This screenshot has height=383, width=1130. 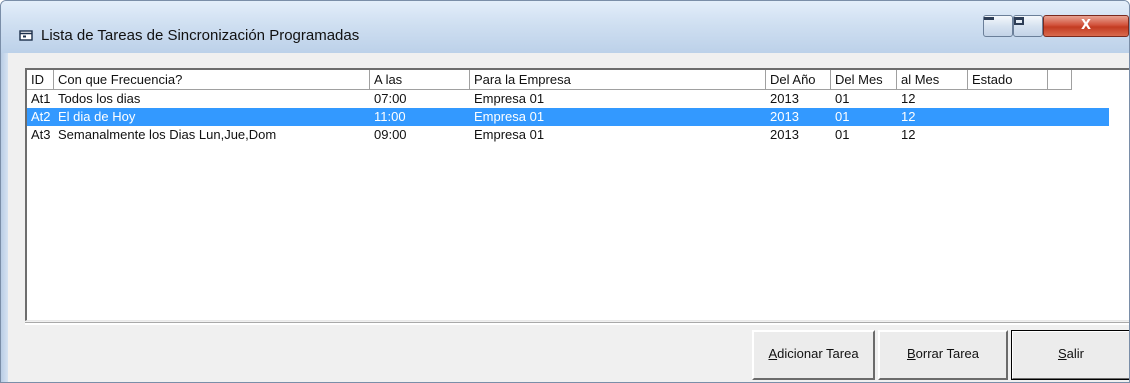 I want to click on close-icon: X, so click(x=1086, y=25).